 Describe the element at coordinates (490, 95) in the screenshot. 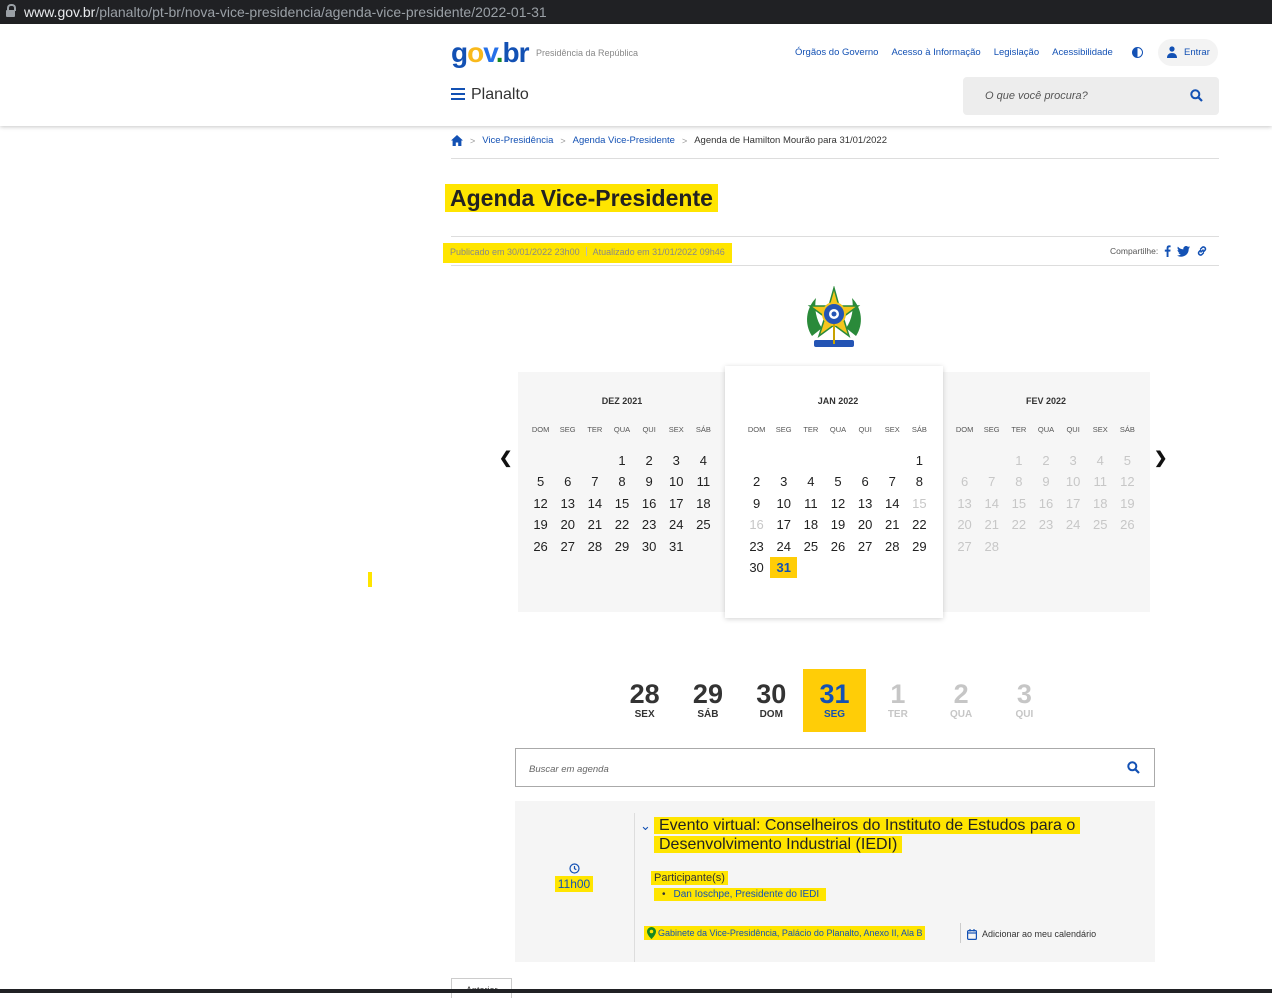

I see `main-menu-button: Planalto` at that location.